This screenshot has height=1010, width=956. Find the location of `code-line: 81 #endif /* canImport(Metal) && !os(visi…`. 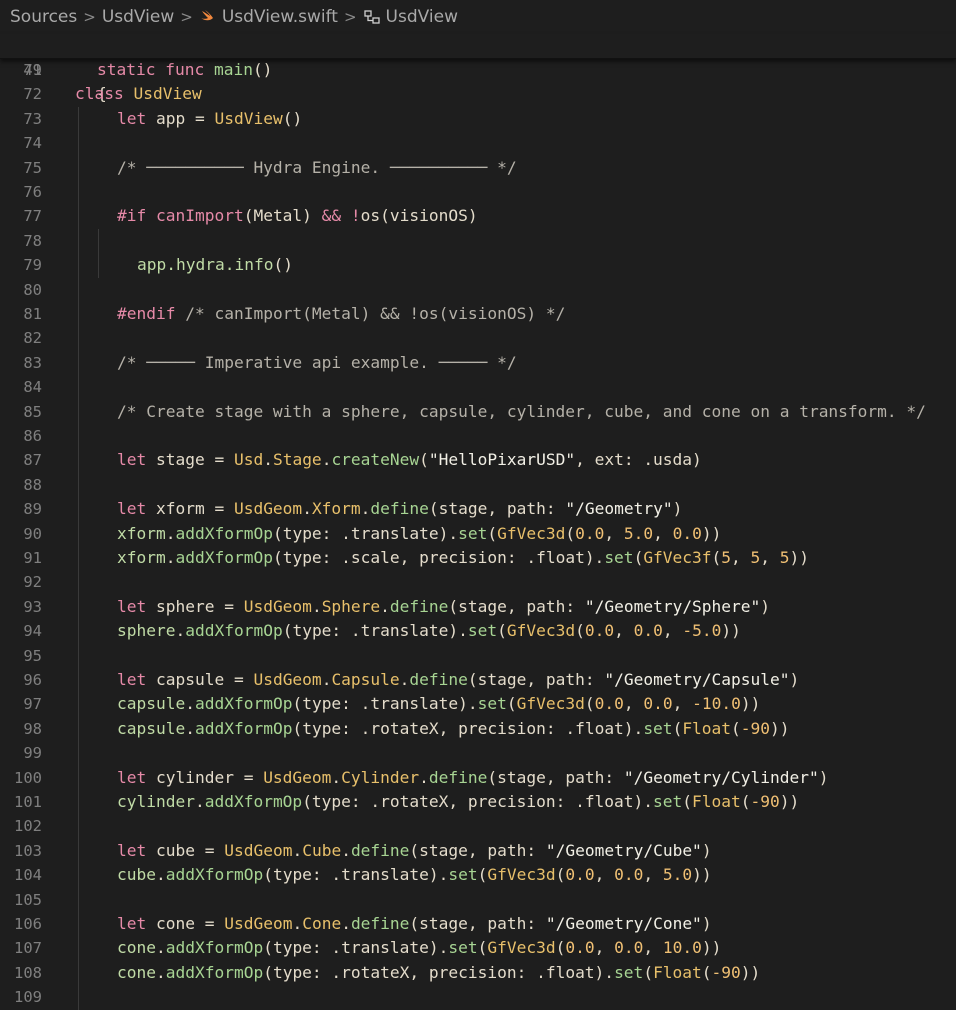

code-line: 81 #endif /* canImport(Metal) && !os(visi… is located at coordinates (478, 314).